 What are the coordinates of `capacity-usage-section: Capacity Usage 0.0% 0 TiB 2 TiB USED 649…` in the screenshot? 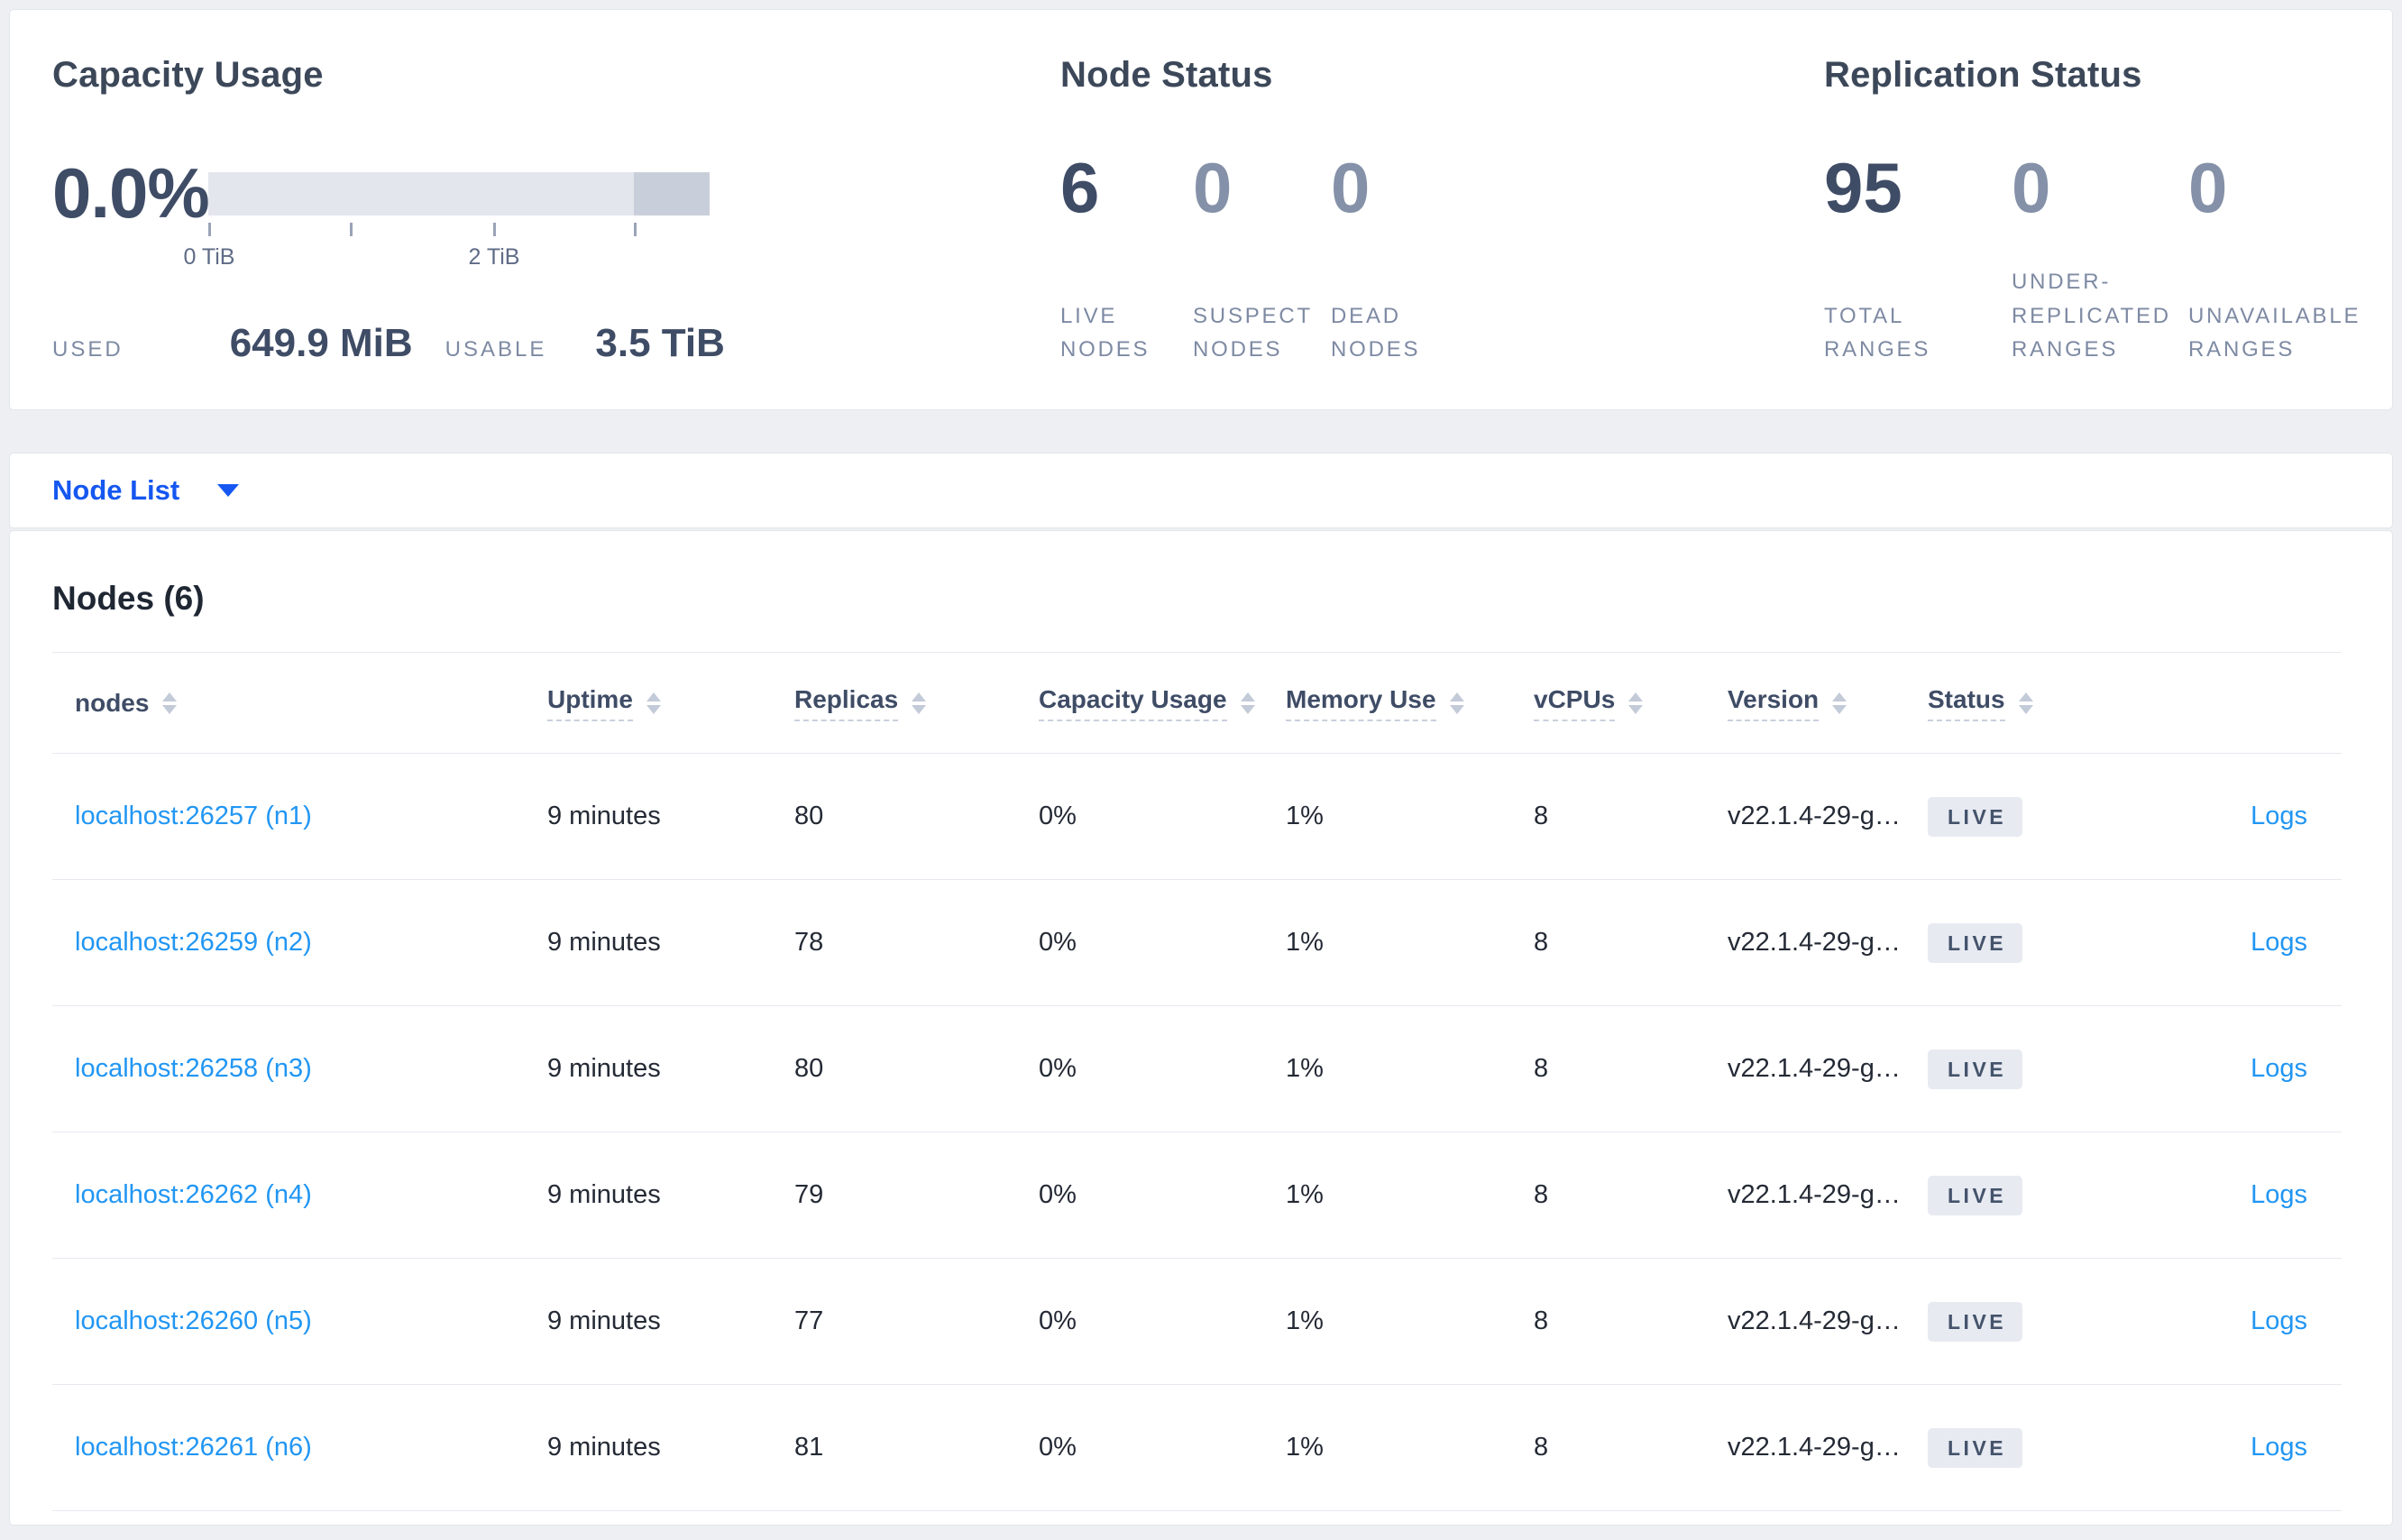 It's located at (525, 210).